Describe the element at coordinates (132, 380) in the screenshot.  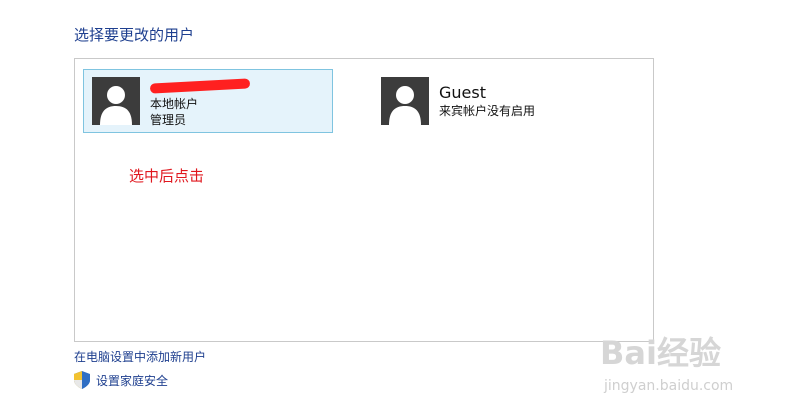
I see `family-safety-label: 设置家庭安全` at that location.